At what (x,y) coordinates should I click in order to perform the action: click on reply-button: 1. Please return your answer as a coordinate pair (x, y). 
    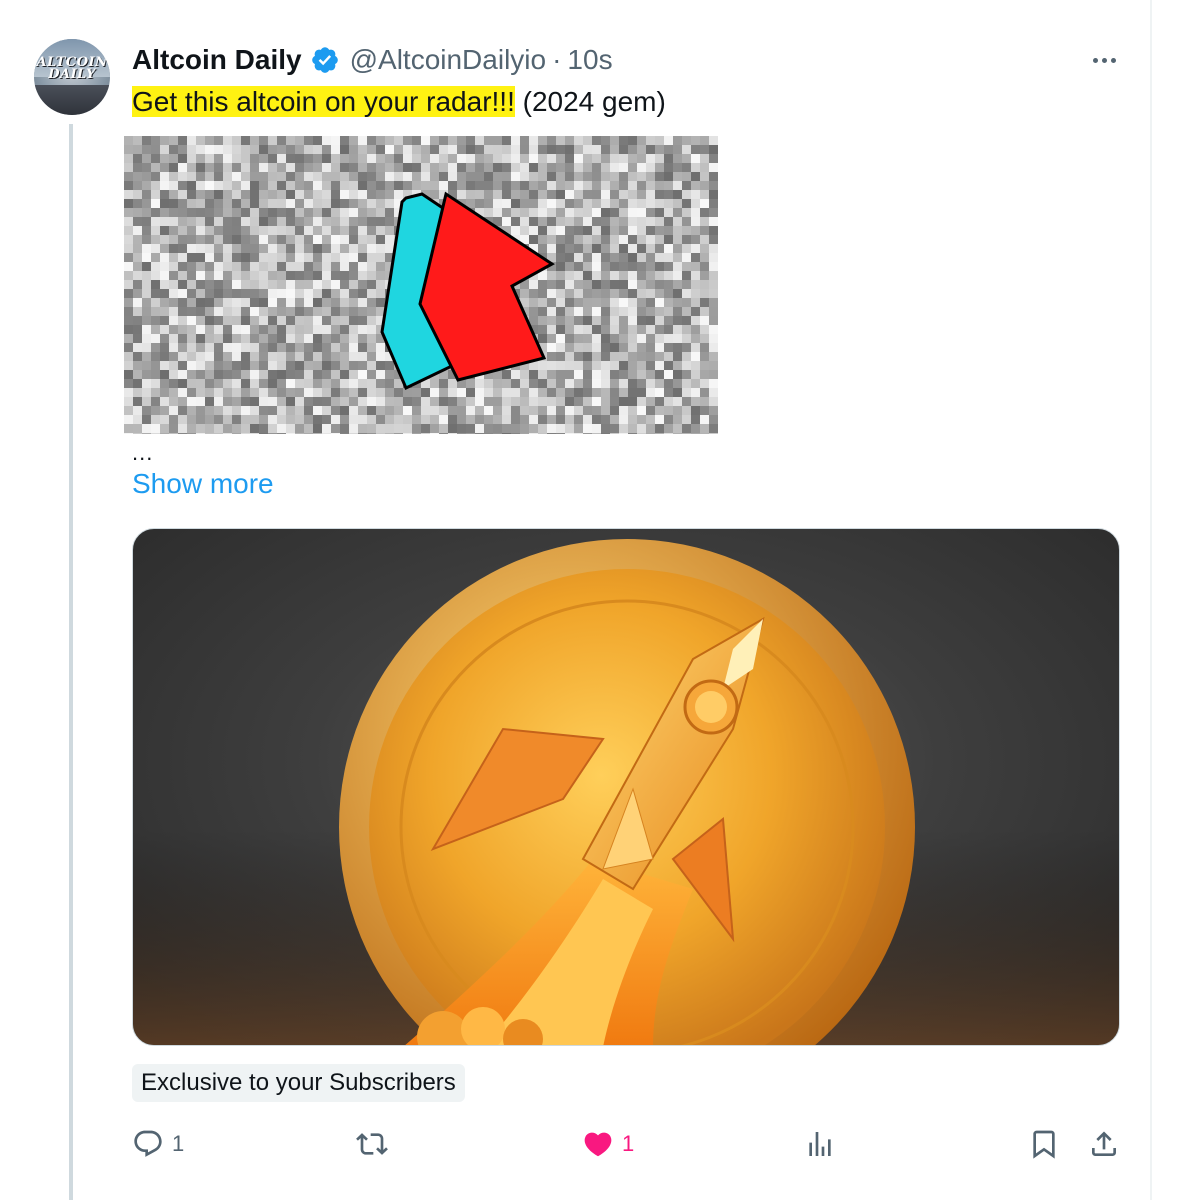
    Looking at the image, I should click on (158, 1144).